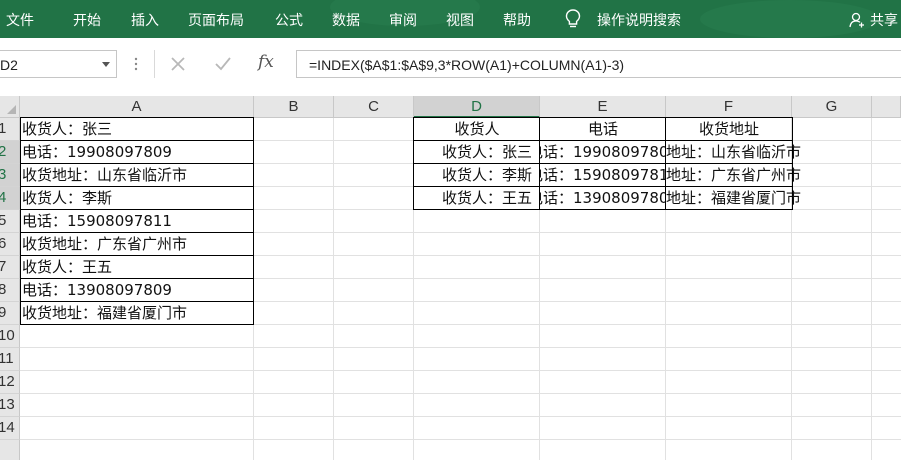  Describe the element at coordinates (10, 359) in the screenshot. I see `row-header-11: 11` at that location.